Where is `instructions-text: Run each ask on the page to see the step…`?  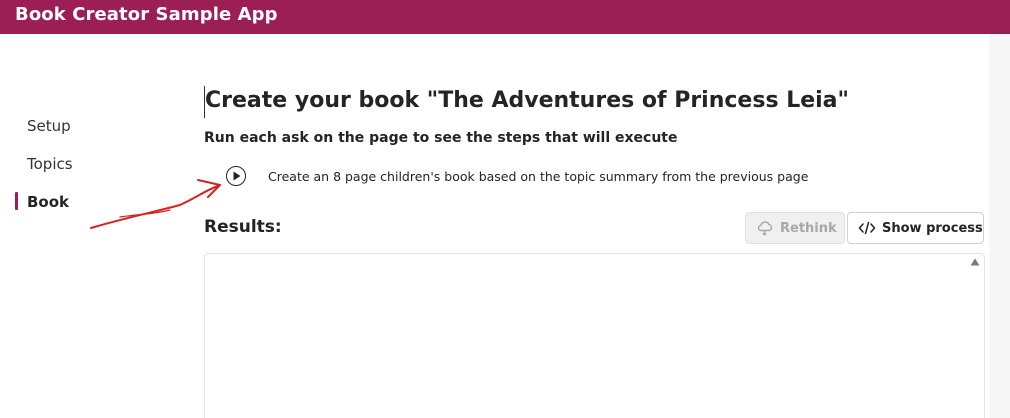 instructions-text: Run each ask on the page to see the step… is located at coordinates (441, 138).